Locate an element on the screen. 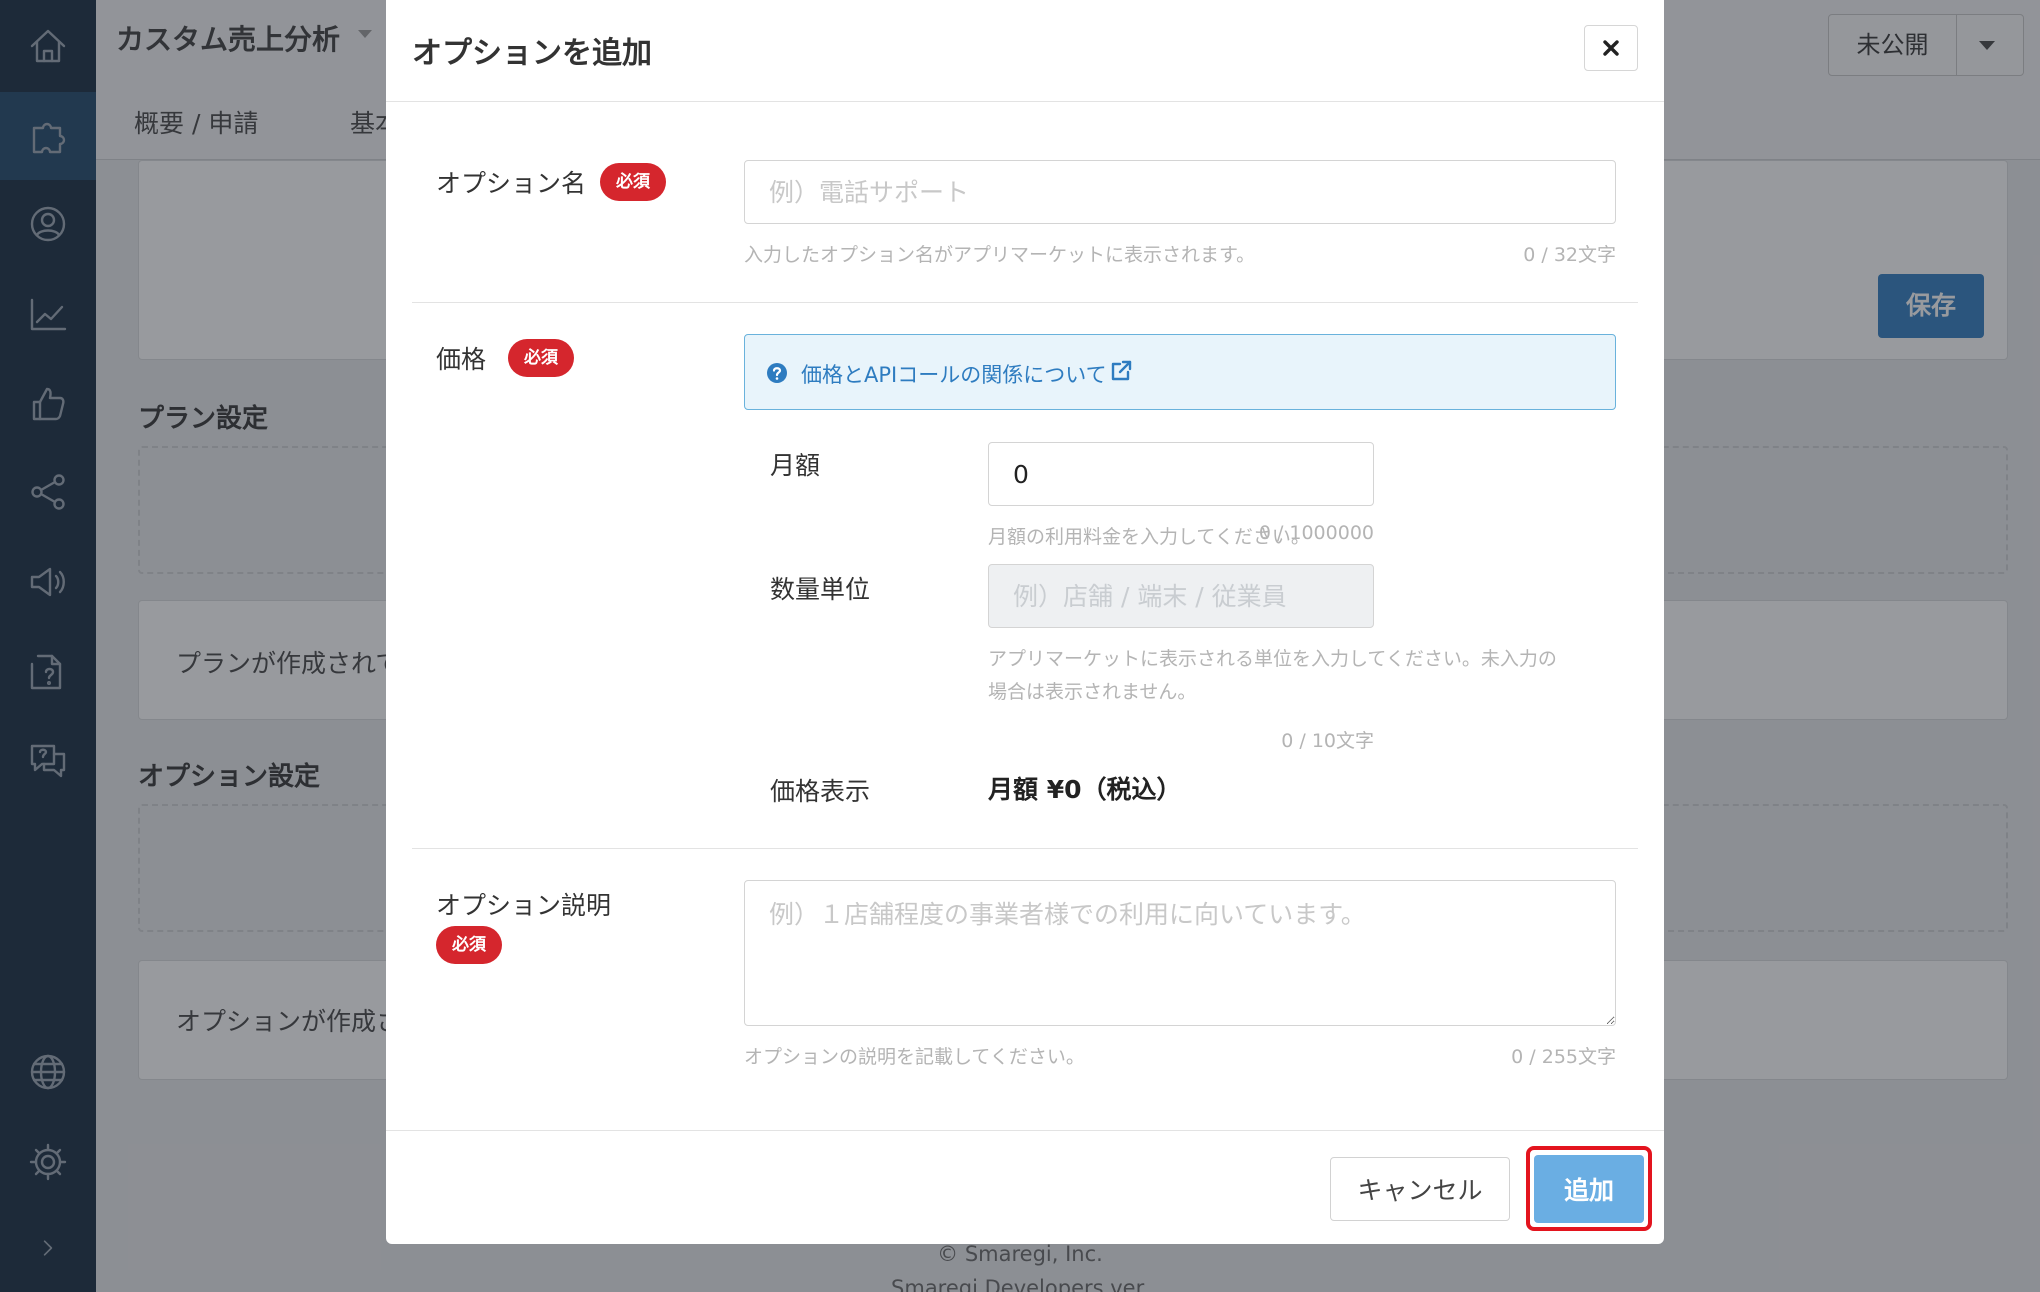  monthly-price-input is located at coordinates (1181, 474).